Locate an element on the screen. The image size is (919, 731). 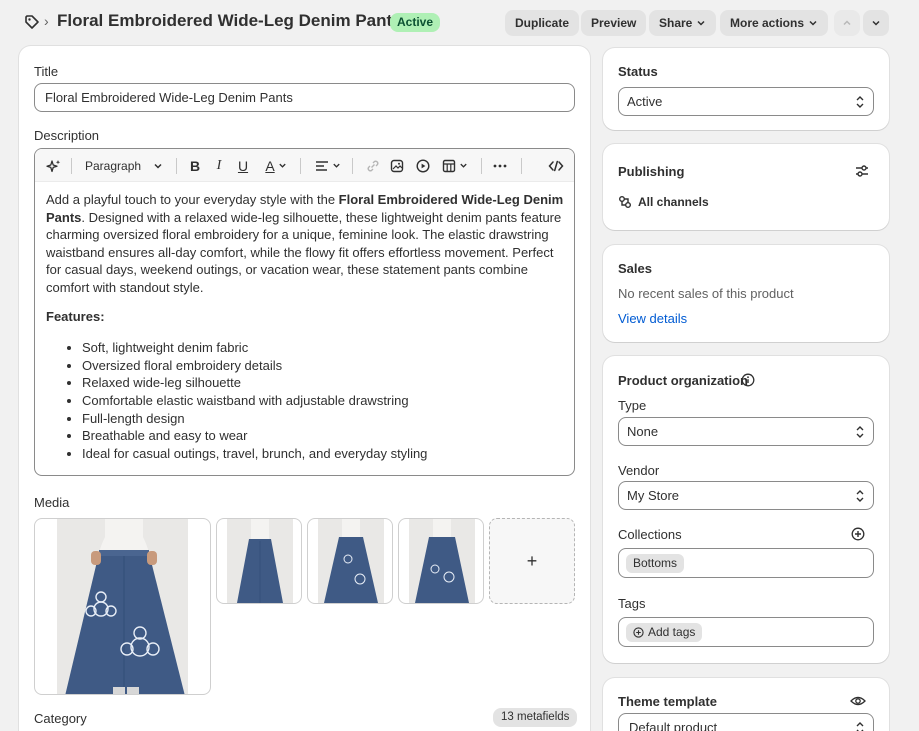
editor-toolbar: Paragraph B I U A is located at coordinates (304, 165).